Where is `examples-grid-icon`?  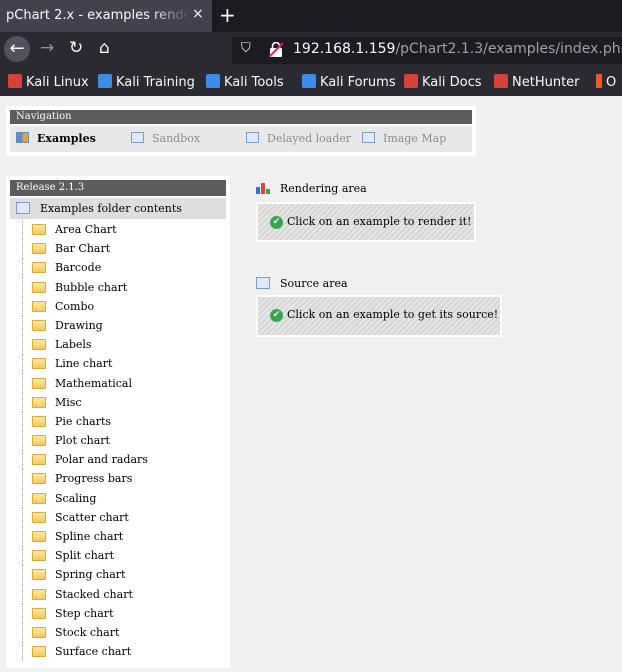 examples-grid-icon is located at coordinates (22, 137).